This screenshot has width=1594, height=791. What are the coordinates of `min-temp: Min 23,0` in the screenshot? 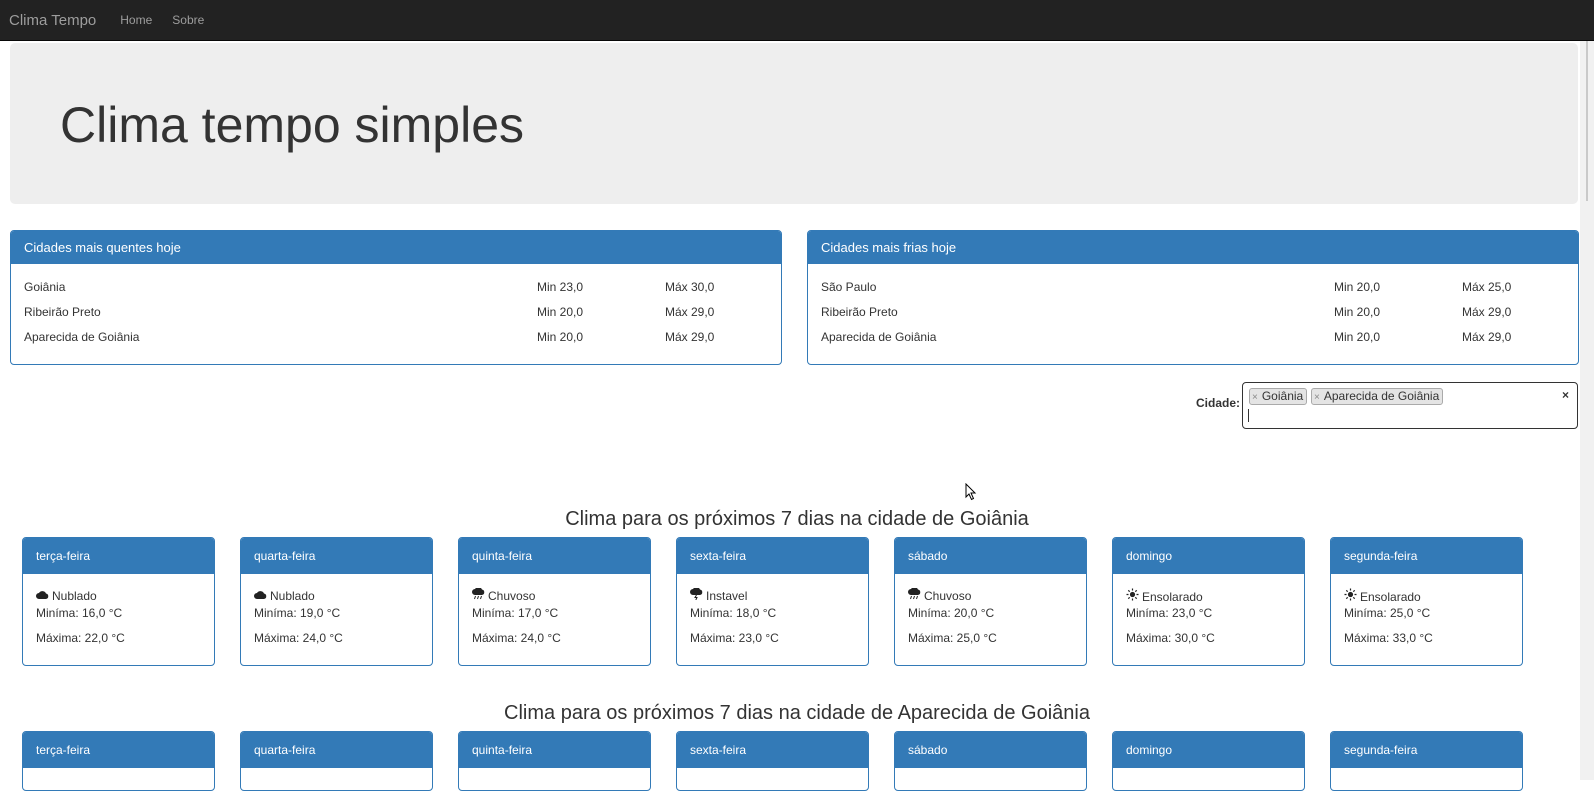 It's located at (560, 286).